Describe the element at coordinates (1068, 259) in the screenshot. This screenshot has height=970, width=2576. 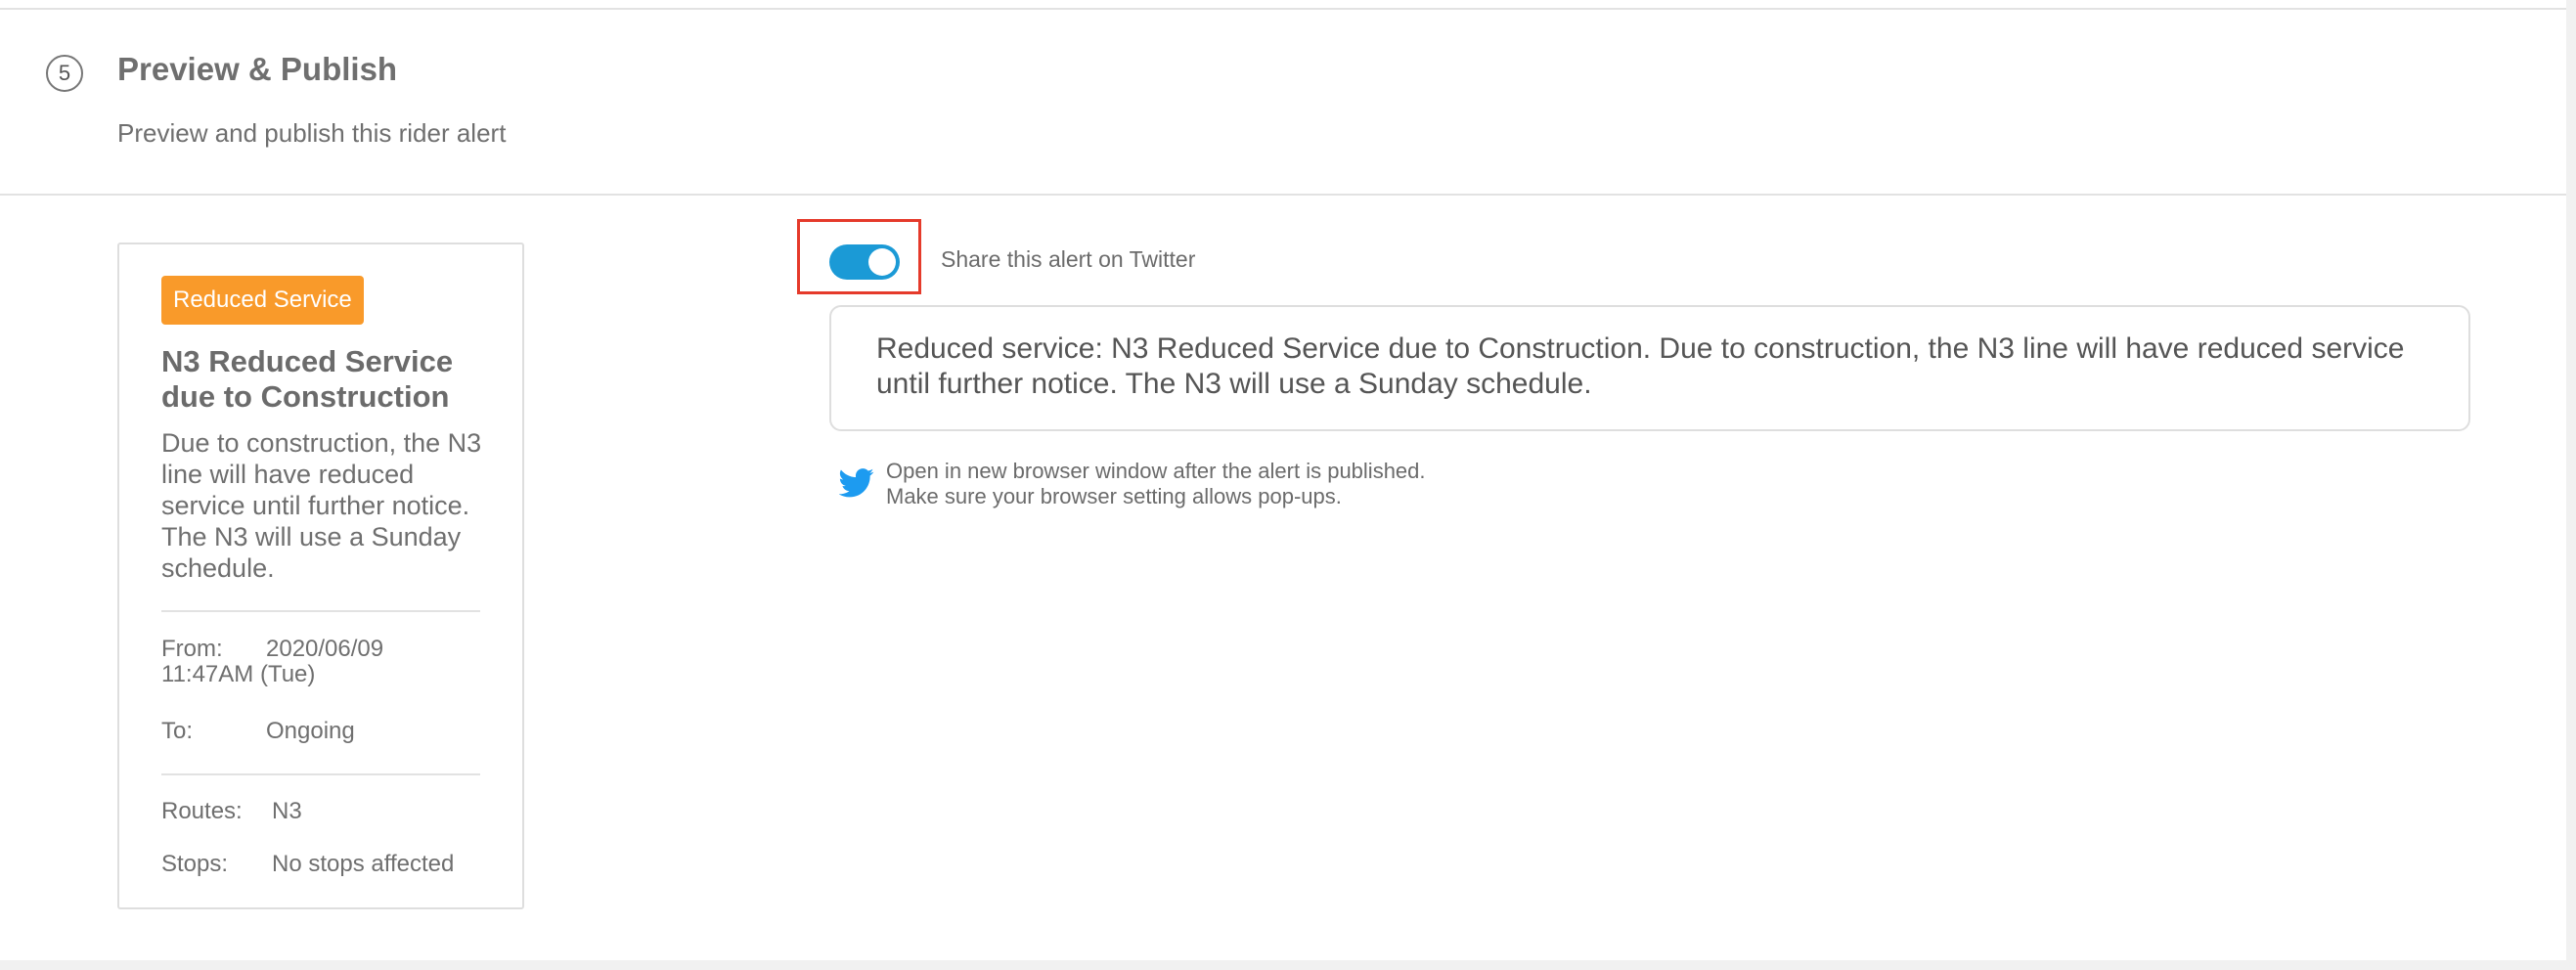
I see `twitter-share-label: Share this alert on Twitter` at that location.